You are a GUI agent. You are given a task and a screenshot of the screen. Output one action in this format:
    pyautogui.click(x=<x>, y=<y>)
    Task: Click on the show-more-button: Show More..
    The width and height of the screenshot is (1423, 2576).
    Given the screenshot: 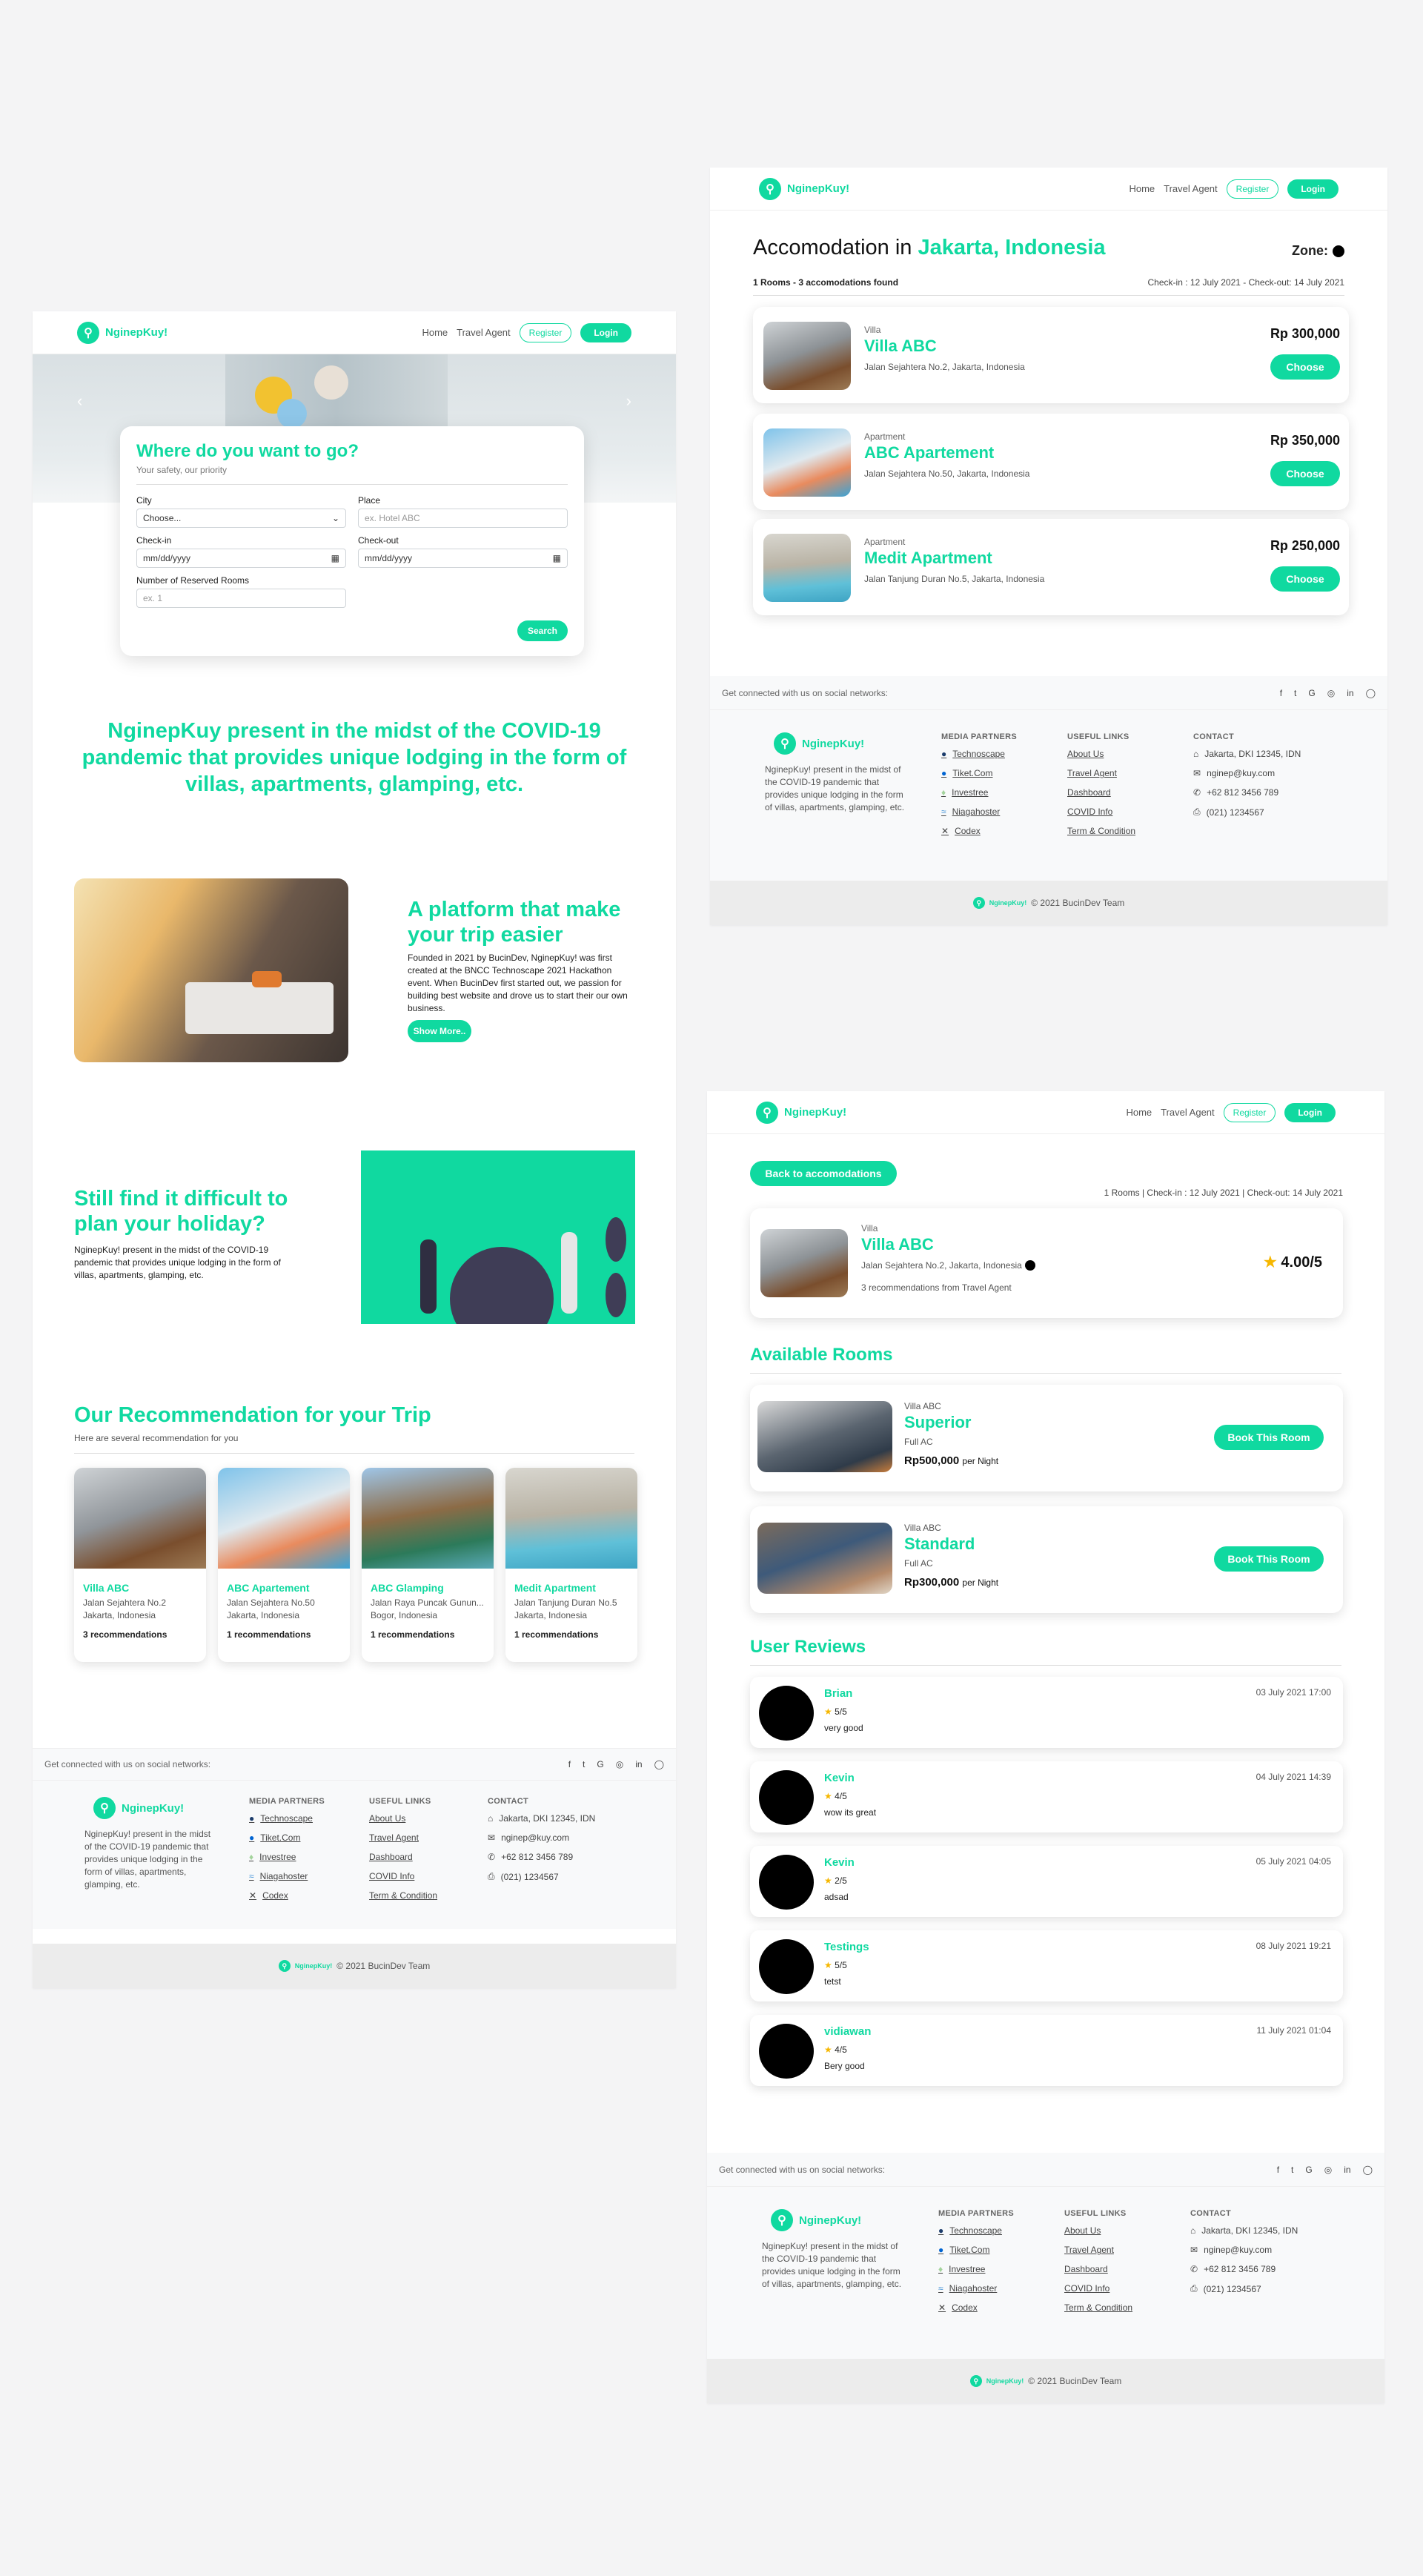 What is the action you would take?
    pyautogui.click(x=439, y=1031)
    